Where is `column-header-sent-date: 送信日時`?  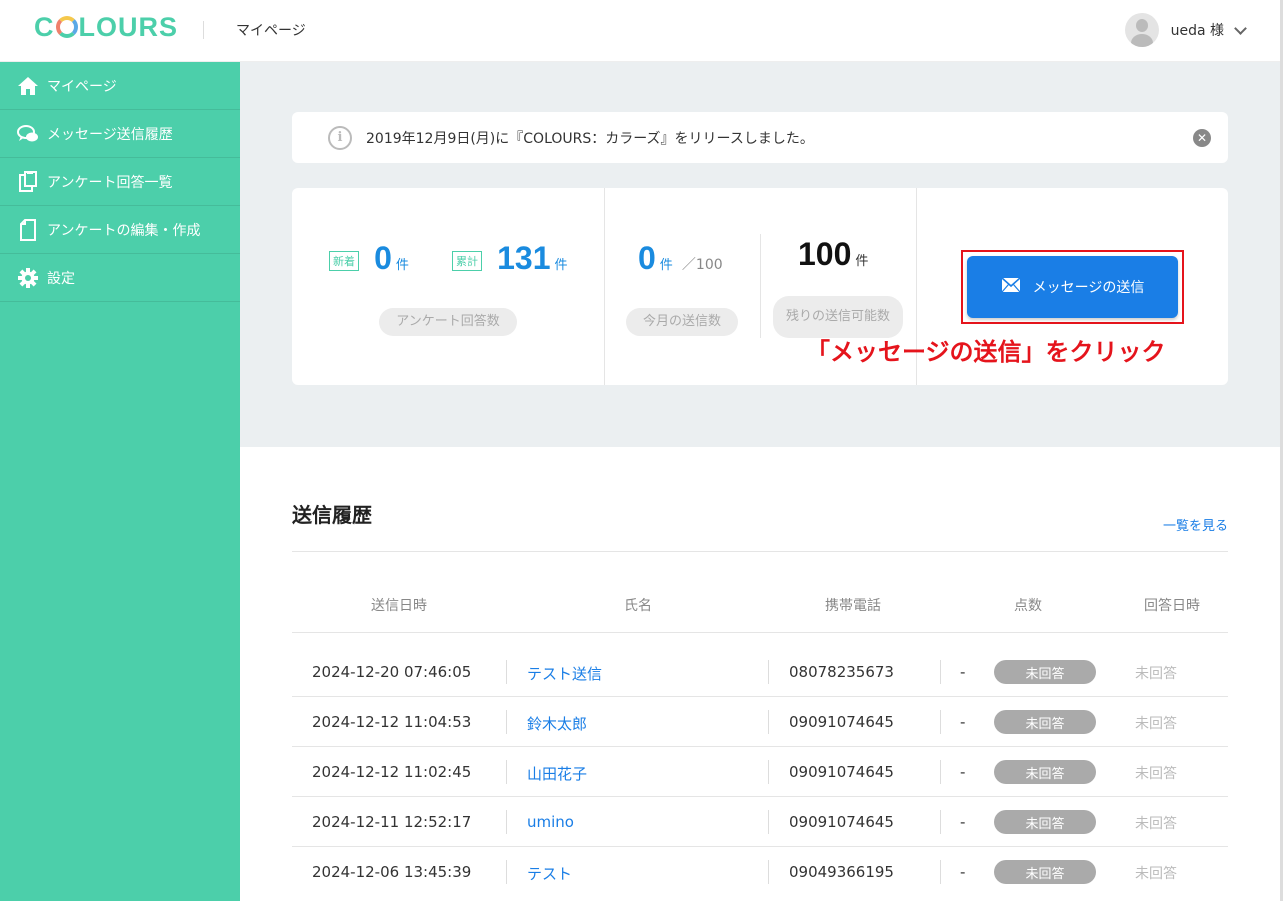
column-header-sent-date: 送信日時 is located at coordinates (399, 606).